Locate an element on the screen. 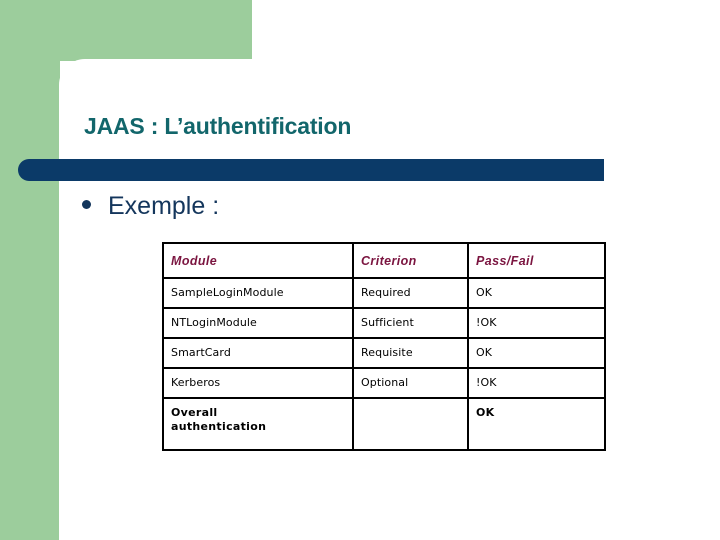 The image size is (720, 540). cell-criterion: Optional is located at coordinates (410, 383).